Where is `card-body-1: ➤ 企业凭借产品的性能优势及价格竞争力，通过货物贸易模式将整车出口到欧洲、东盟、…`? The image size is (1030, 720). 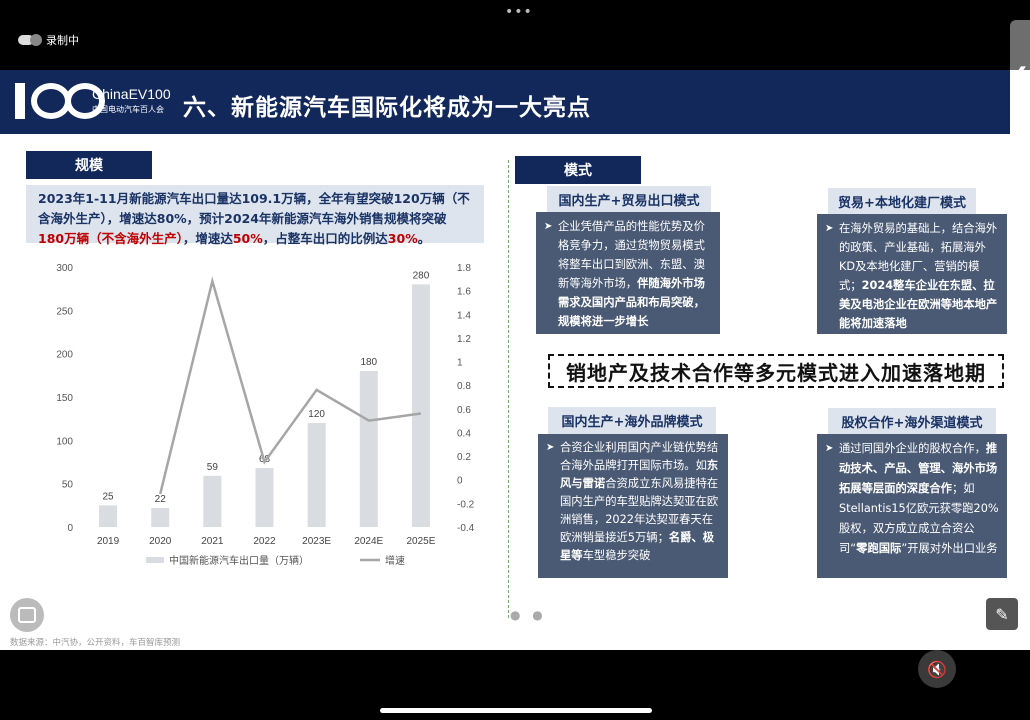
card-body-1: ➤ 企业凭借产品的性能优势及价格竞争力，通过货物贸易模式将整车出口到欧洲、东盟、… is located at coordinates (628, 273).